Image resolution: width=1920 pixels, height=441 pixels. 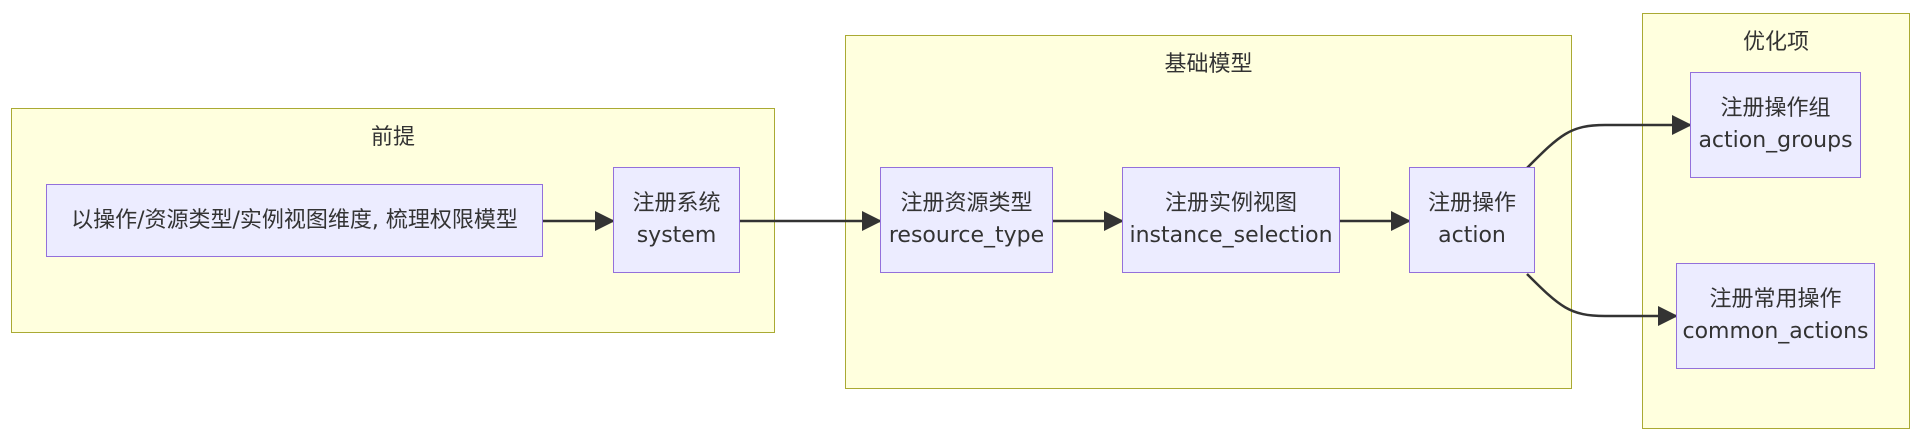 I want to click on node-register-instance-view-code: instance_selection, so click(x=1231, y=235).